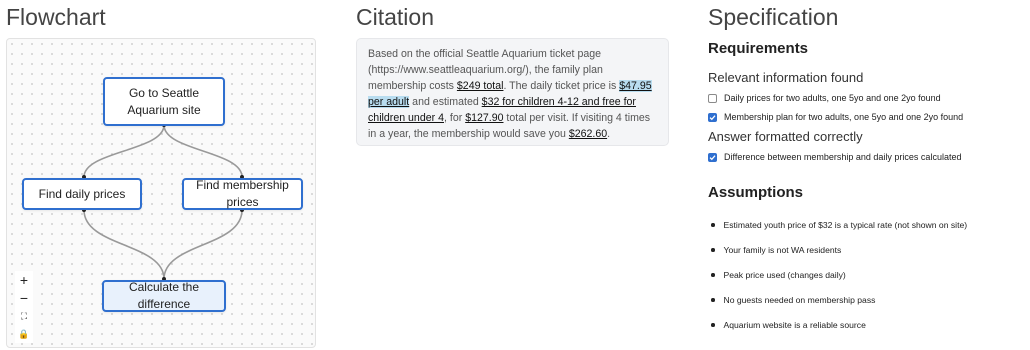 The width and height of the screenshot is (1030, 350). Describe the element at coordinates (24, 334) in the screenshot. I see `lock-icon: 🔒` at that location.